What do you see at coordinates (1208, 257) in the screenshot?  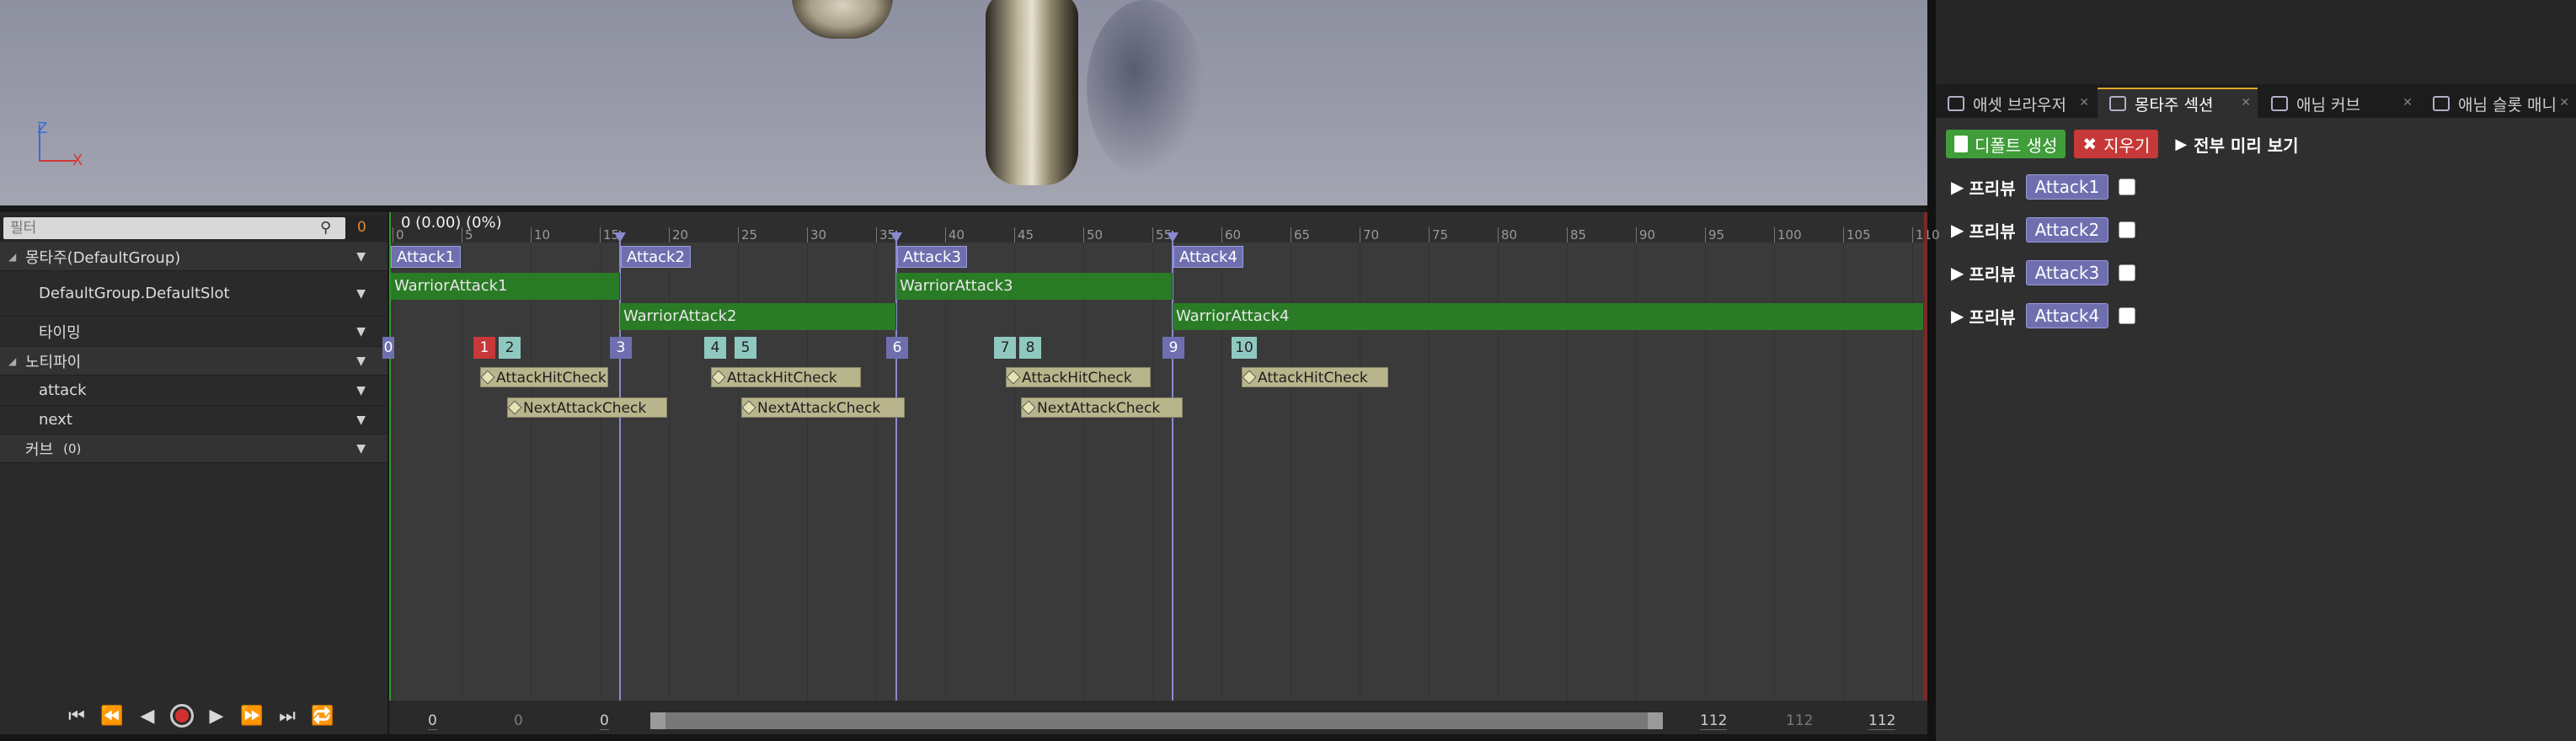 I see `section-label: Attack4` at bounding box center [1208, 257].